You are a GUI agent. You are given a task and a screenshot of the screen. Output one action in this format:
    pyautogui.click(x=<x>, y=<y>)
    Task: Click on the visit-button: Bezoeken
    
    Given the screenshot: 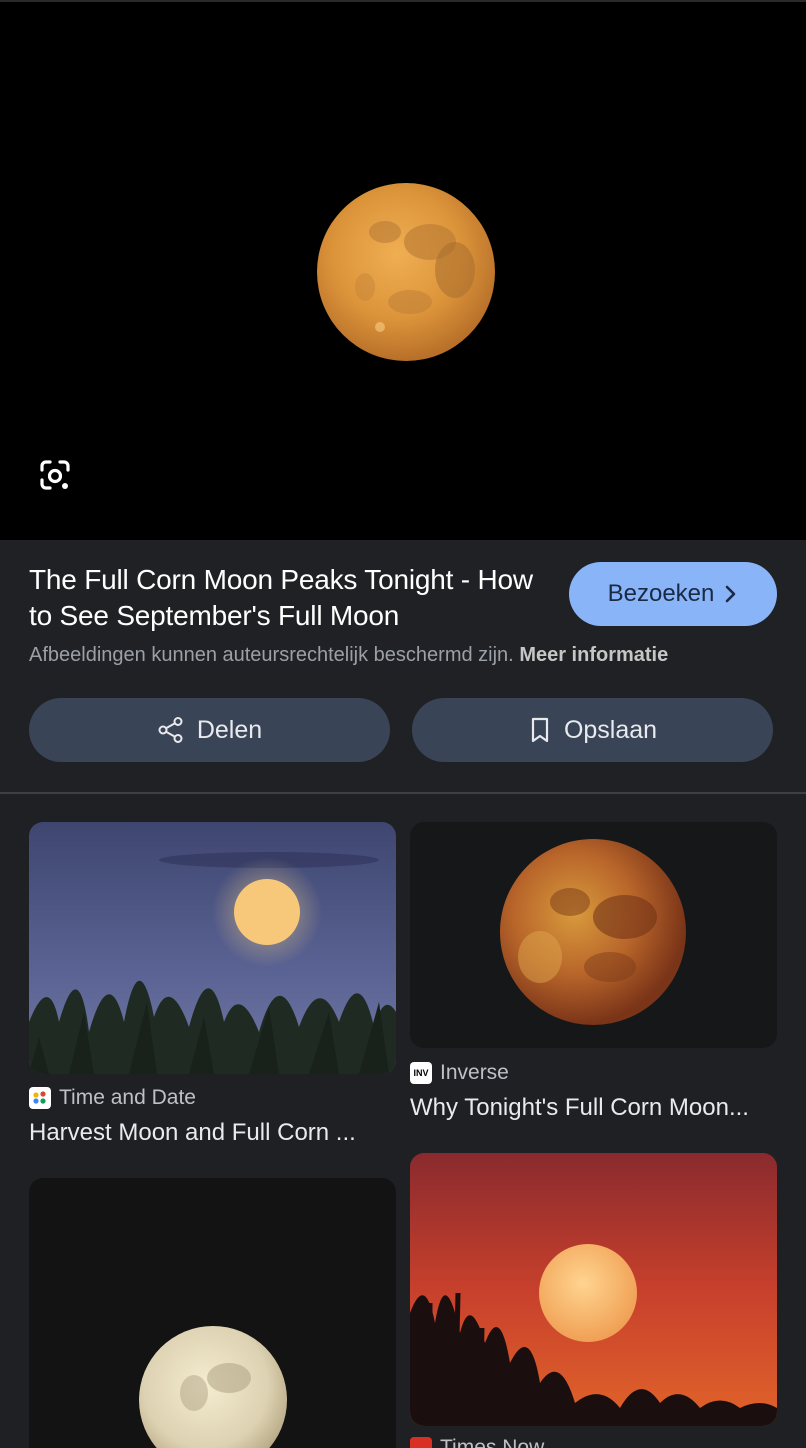 What is the action you would take?
    pyautogui.click(x=673, y=594)
    